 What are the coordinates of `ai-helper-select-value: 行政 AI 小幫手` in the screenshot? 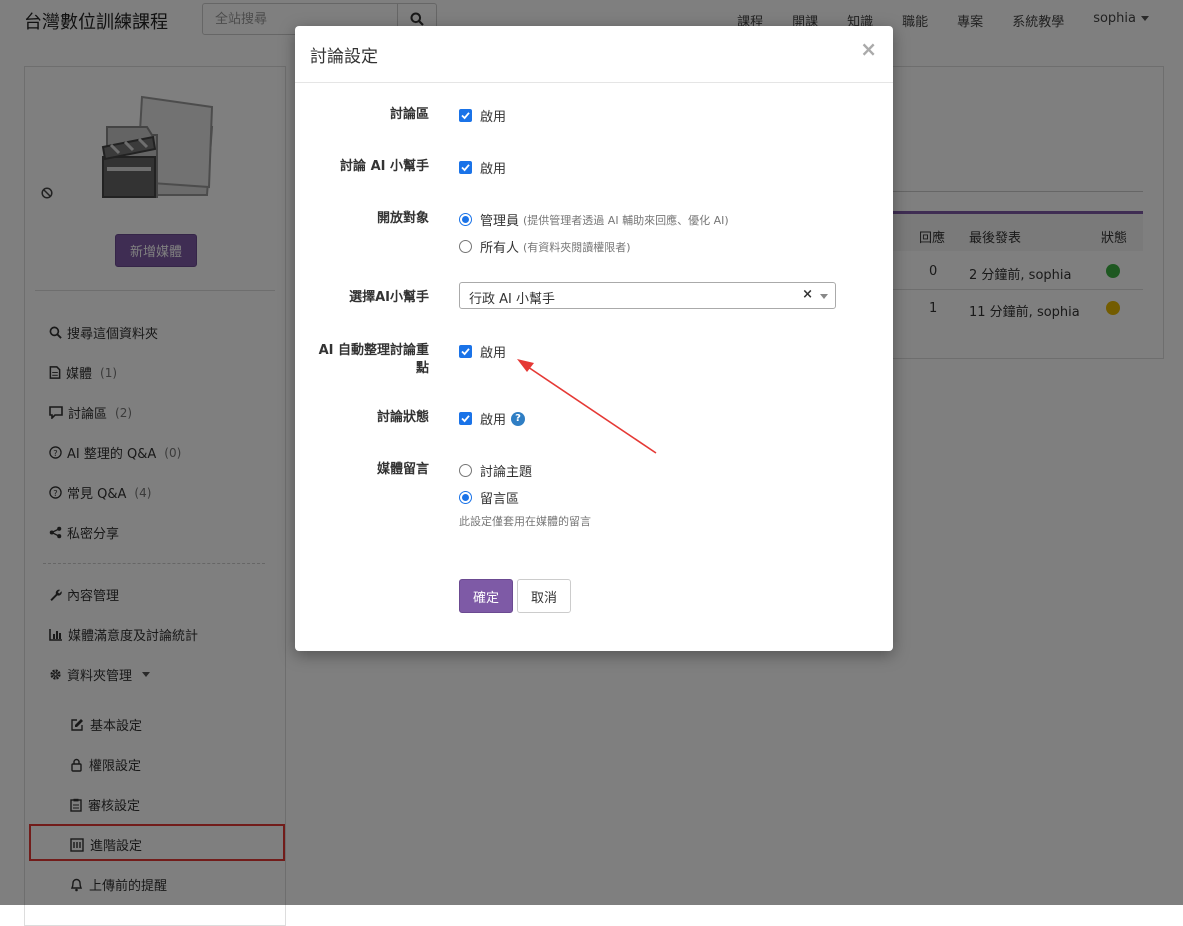 It's located at (512, 299).